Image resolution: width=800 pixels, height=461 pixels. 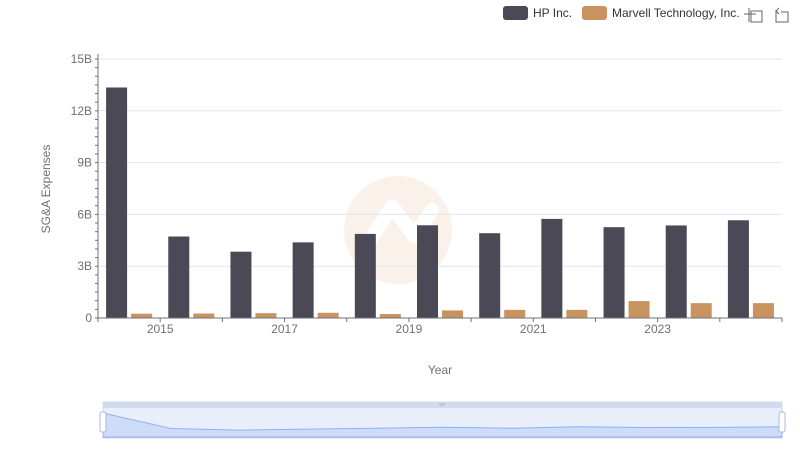 I want to click on bar-hp-2015, so click(x=179, y=277).